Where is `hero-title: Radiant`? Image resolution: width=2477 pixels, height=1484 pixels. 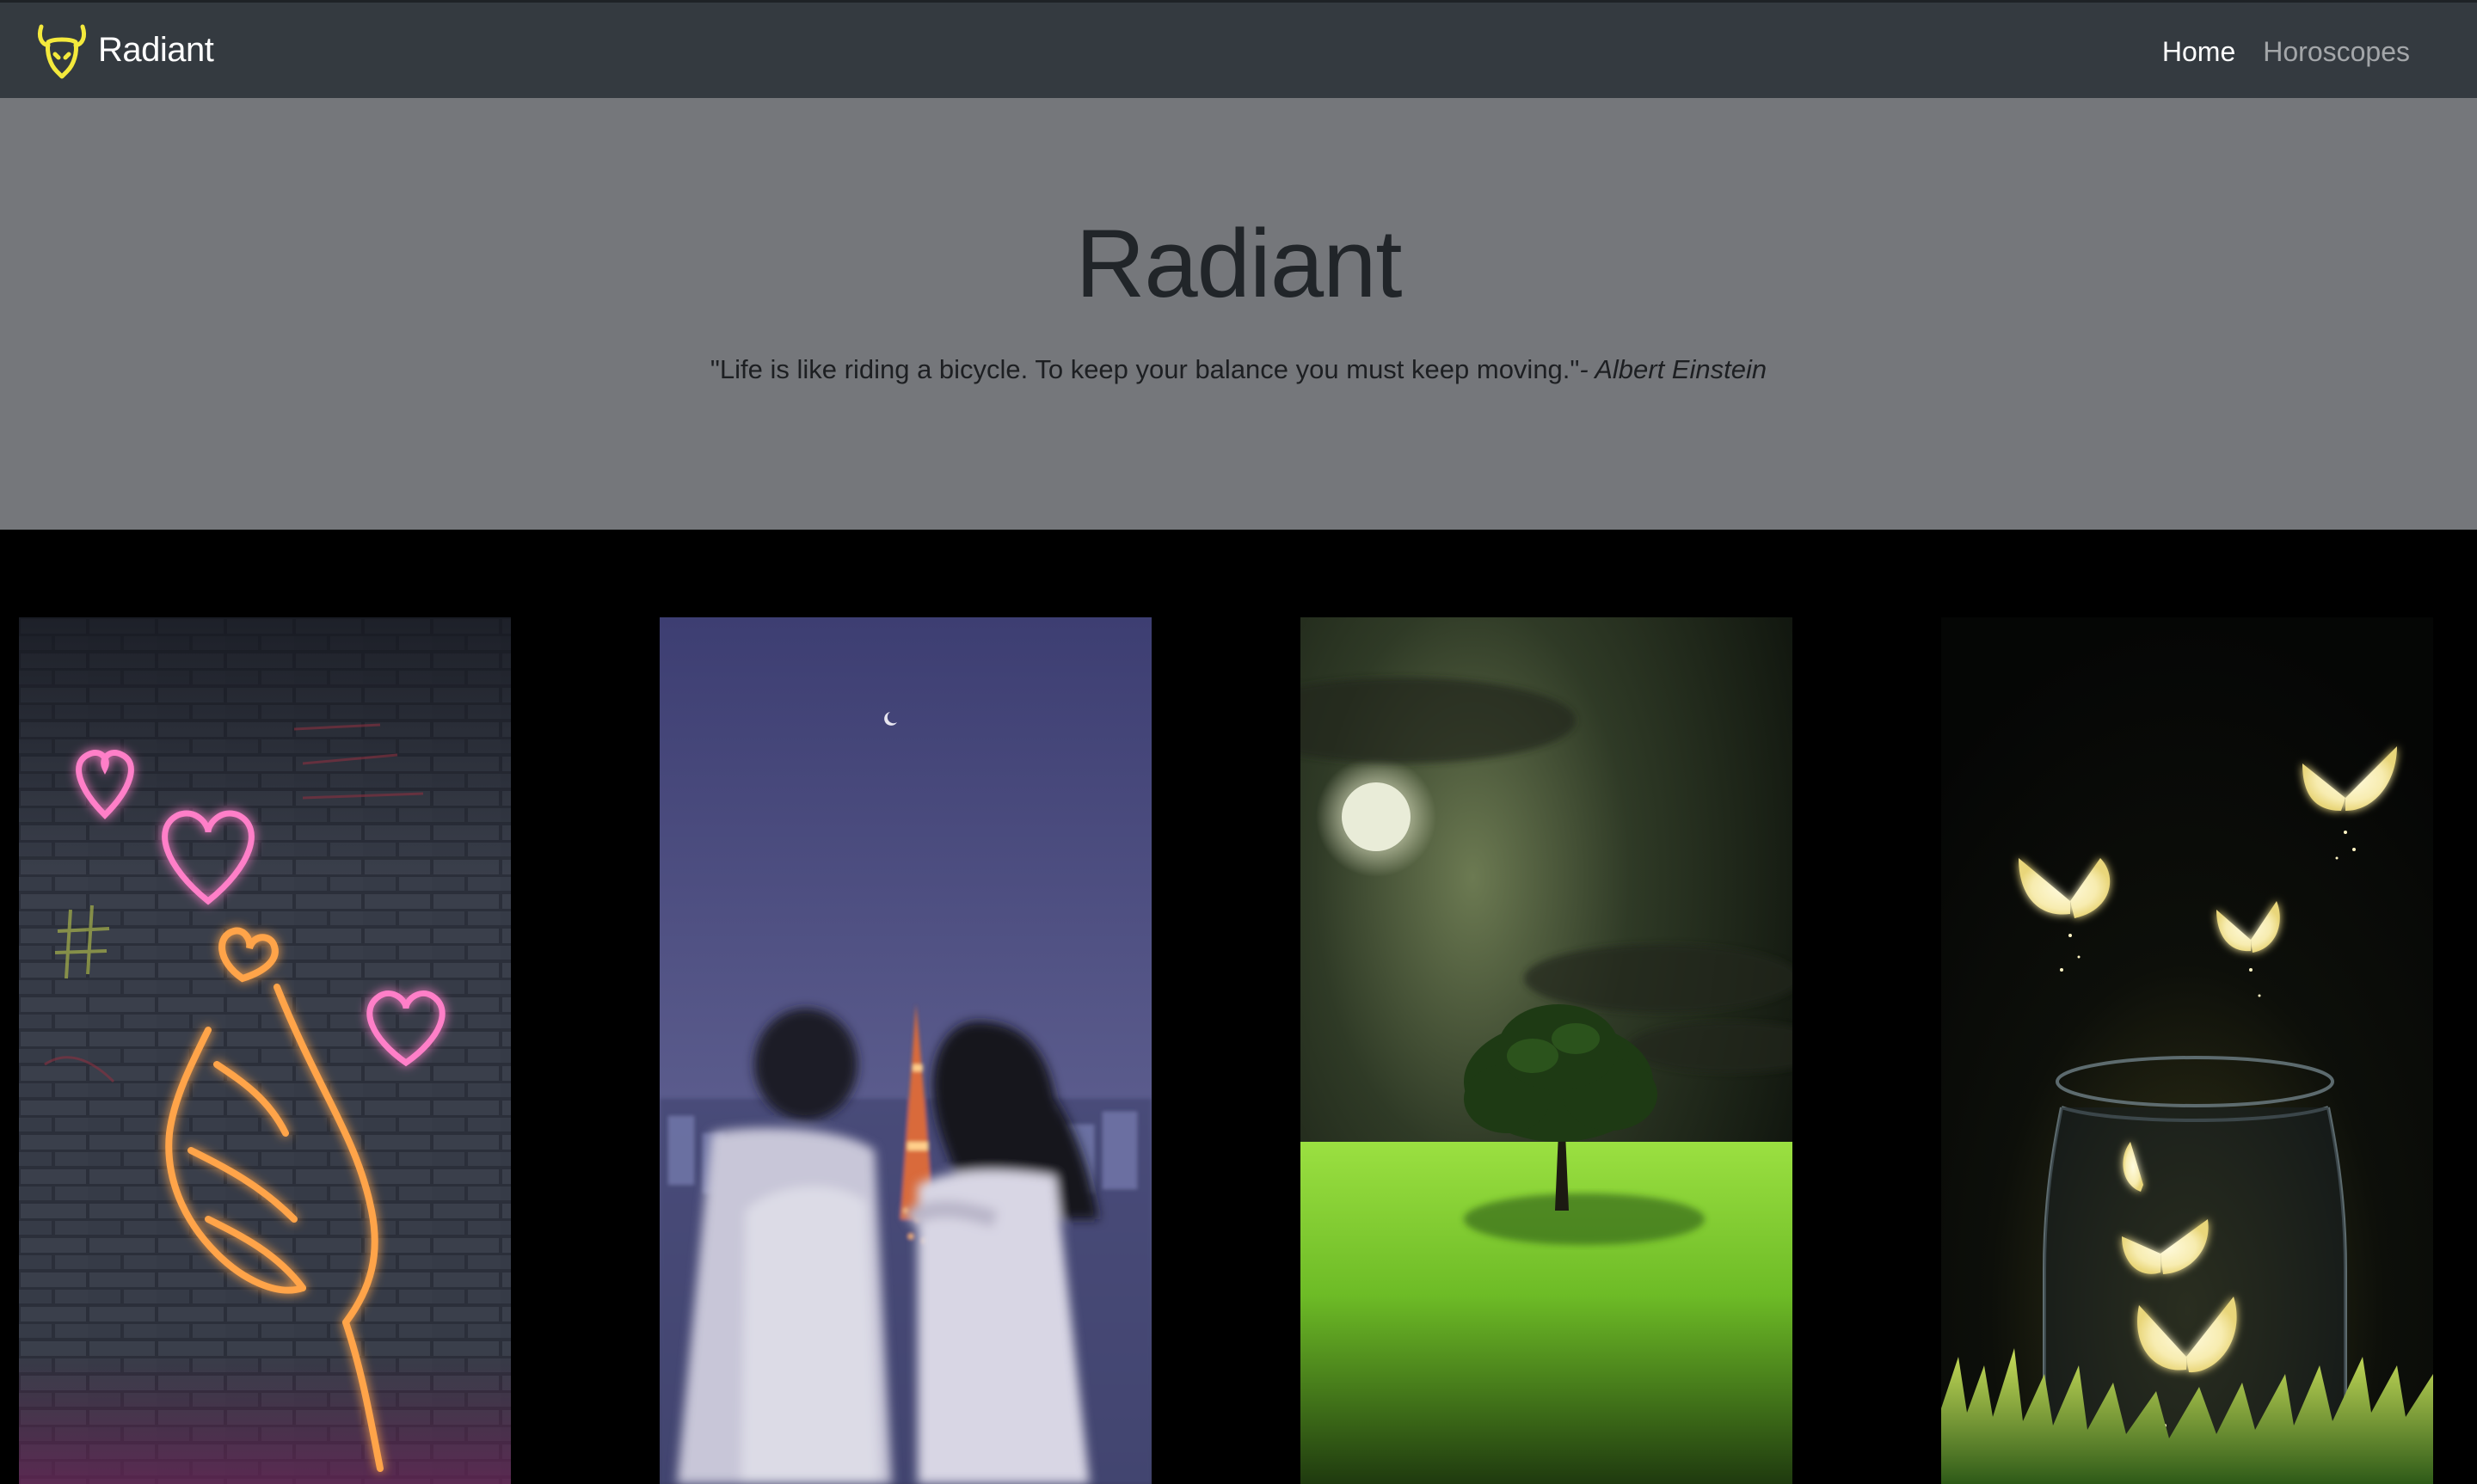 hero-title: Radiant is located at coordinates (1239, 263).